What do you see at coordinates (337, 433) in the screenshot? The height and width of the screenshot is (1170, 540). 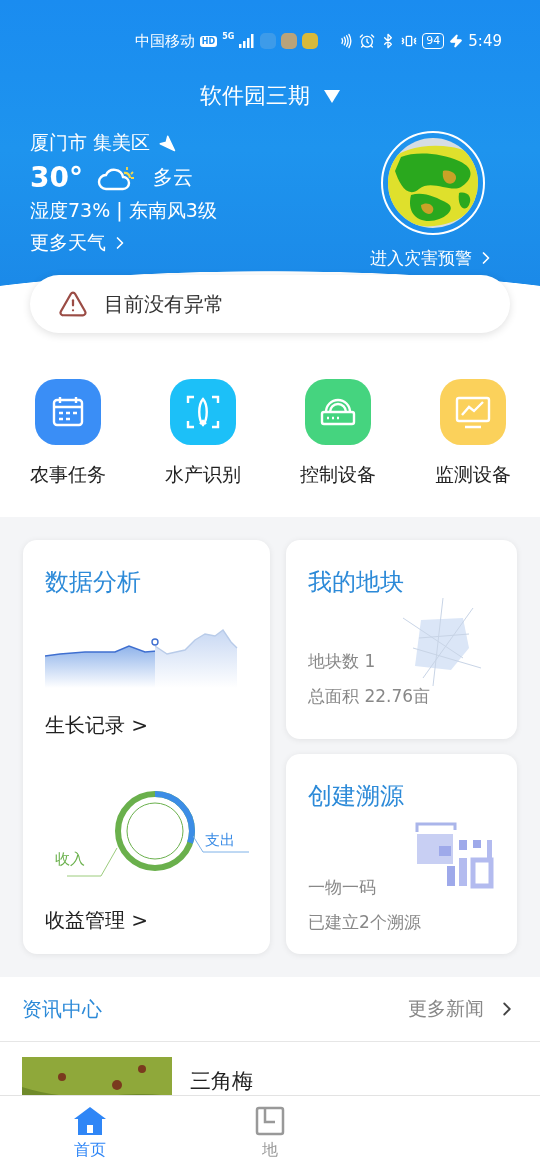 I see `shortcut-button: 控制设备` at bounding box center [337, 433].